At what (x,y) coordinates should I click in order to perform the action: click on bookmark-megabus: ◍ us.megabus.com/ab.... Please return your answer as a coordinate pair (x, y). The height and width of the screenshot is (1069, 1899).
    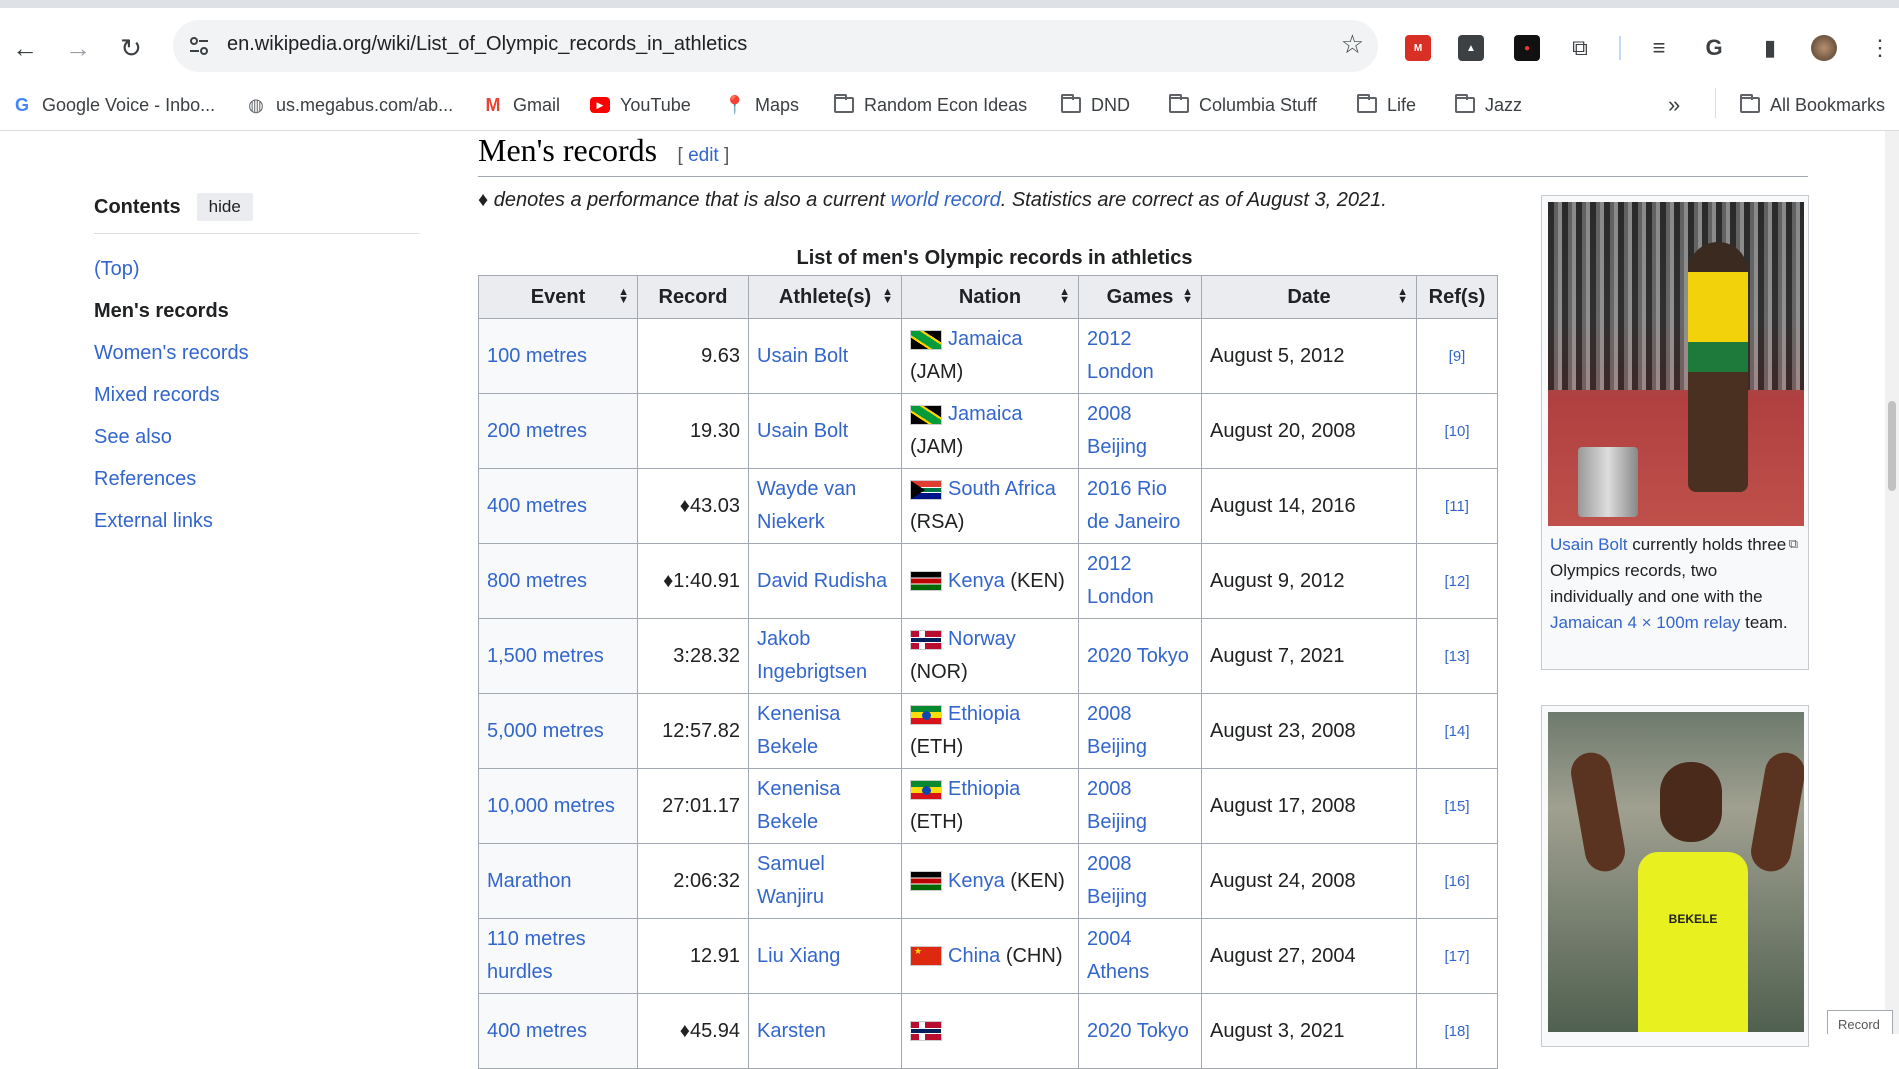
    Looking at the image, I should click on (349, 105).